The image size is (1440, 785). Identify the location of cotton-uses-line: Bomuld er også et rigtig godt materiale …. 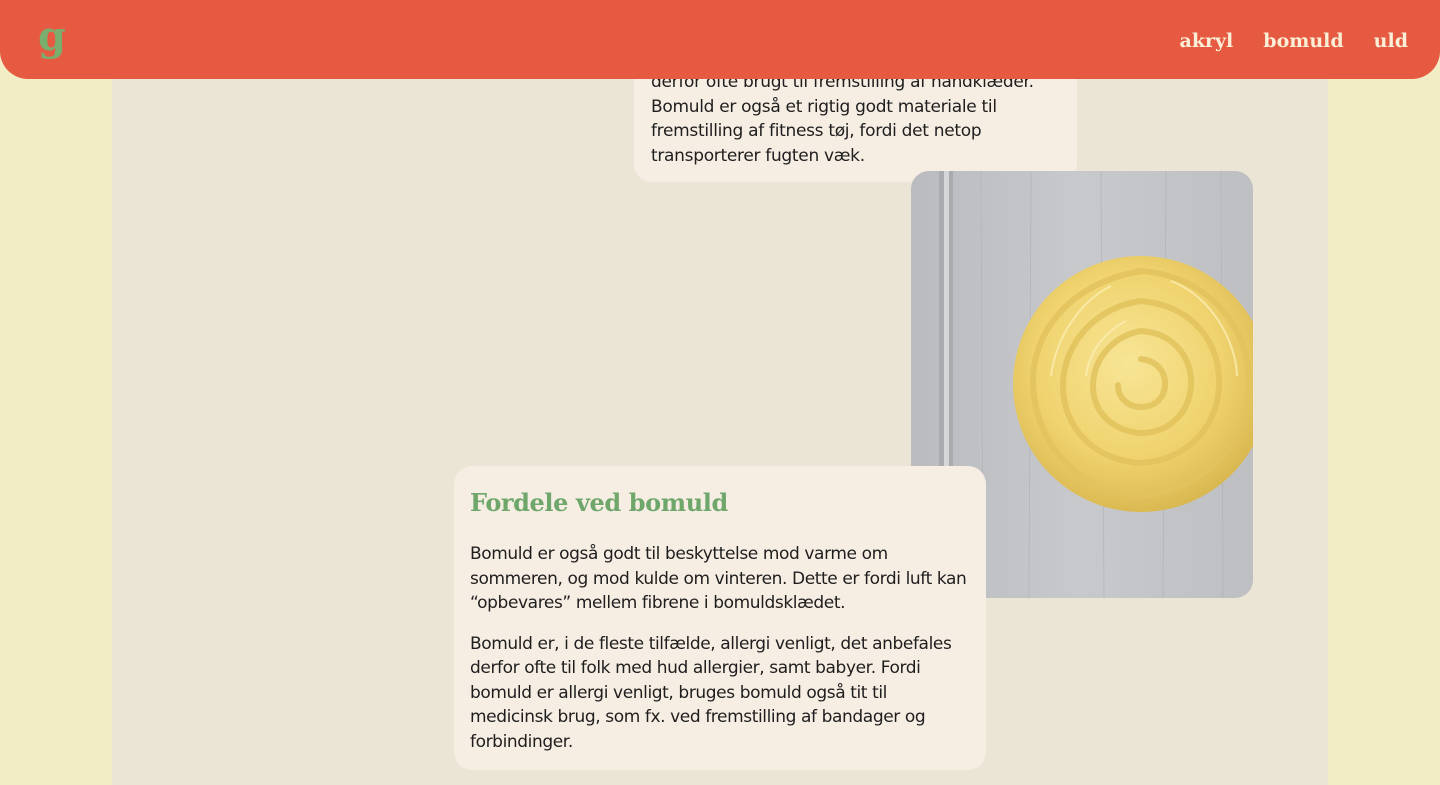
(824, 106).